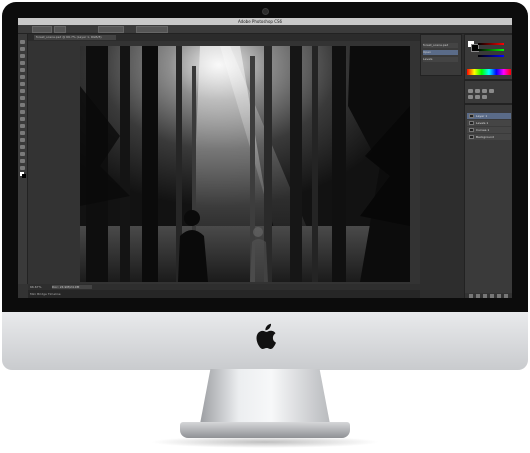 The image size is (530, 453). What do you see at coordinates (266, 336) in the screenshot?
I see `apple-logo` at bounding box center [266, 336].